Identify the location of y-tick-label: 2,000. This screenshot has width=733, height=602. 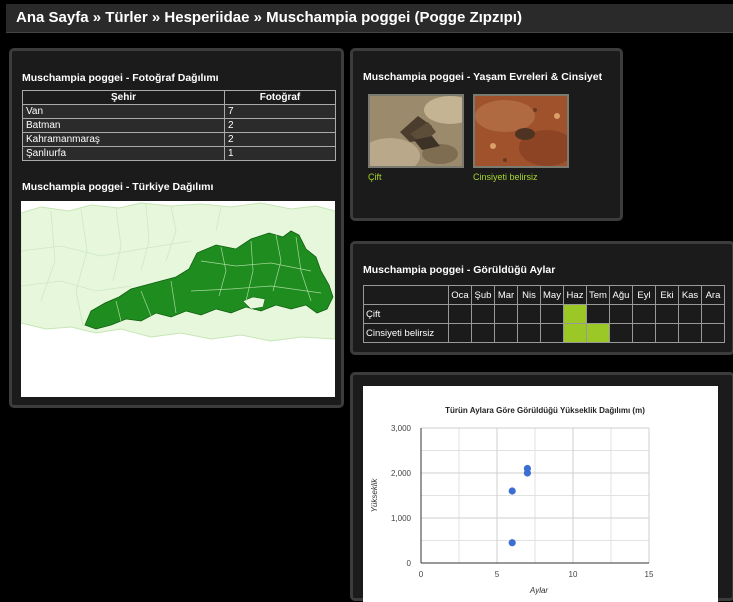
(401, 473).